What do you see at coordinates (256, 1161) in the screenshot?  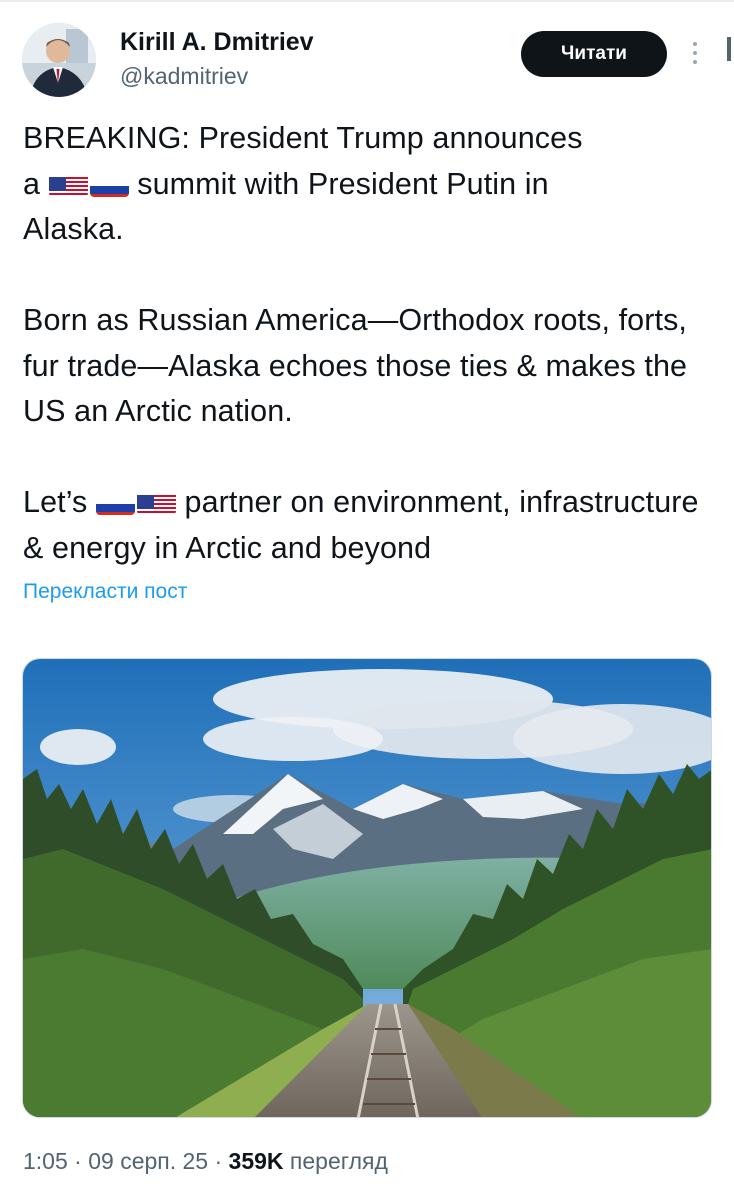 I see `view-count: 359K` at bounding box center [256, 1161].